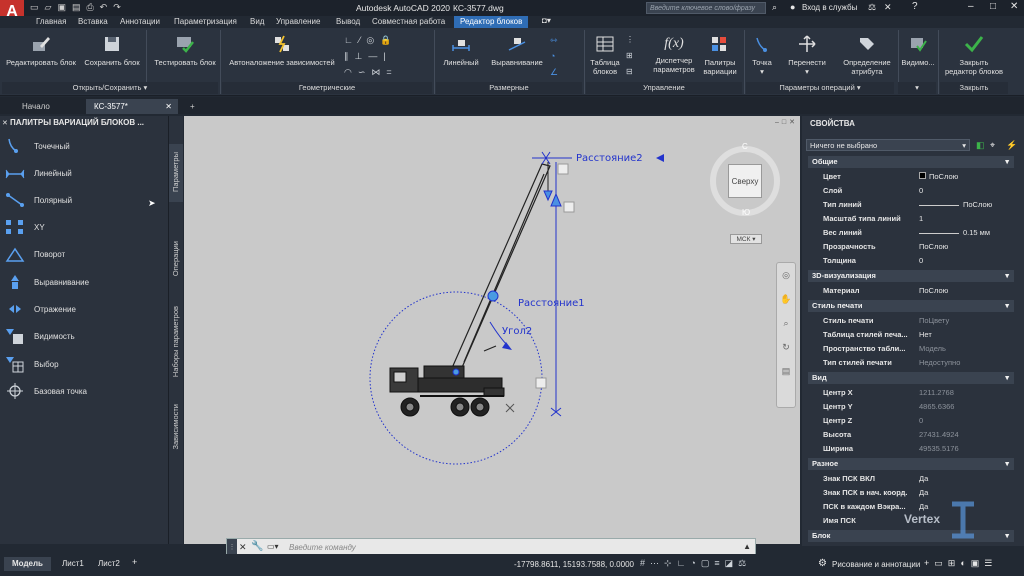 The width and height of the screenshot is (1024, 576). I want to click on workspace-switcher: Рисование и аннотации, so click(876, 564).